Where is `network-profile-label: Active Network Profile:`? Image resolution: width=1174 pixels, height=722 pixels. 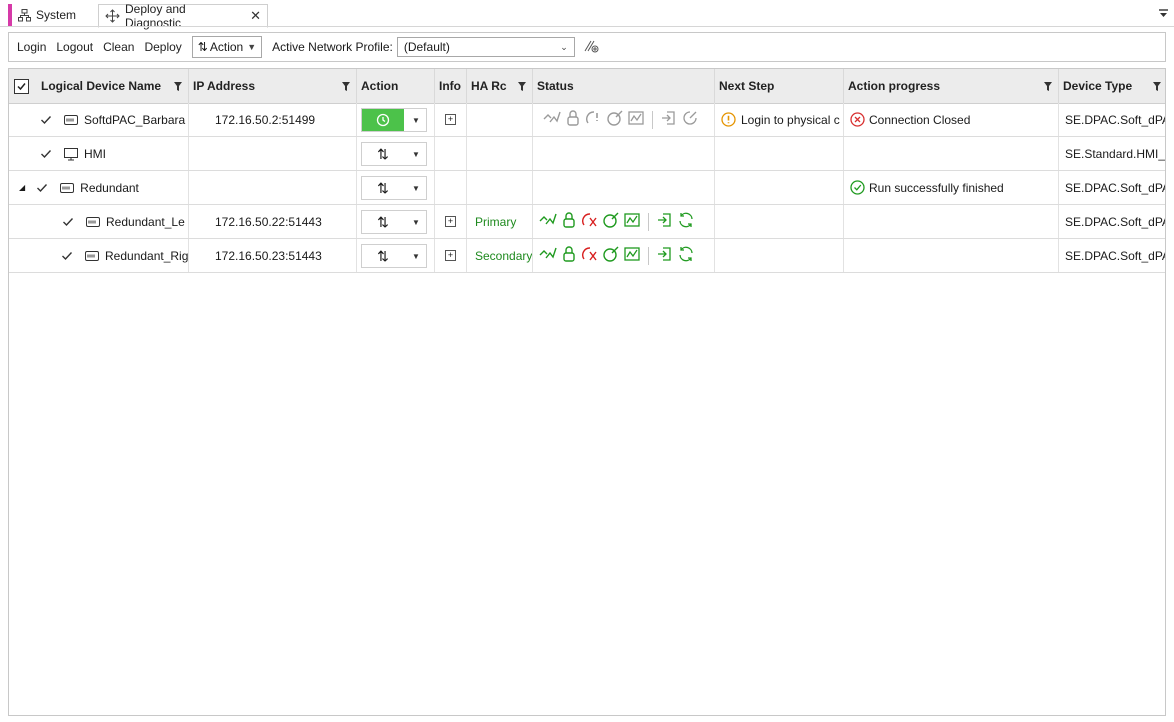 network-profile-label: Active Network Profile: is located at coordinates (332, 47).